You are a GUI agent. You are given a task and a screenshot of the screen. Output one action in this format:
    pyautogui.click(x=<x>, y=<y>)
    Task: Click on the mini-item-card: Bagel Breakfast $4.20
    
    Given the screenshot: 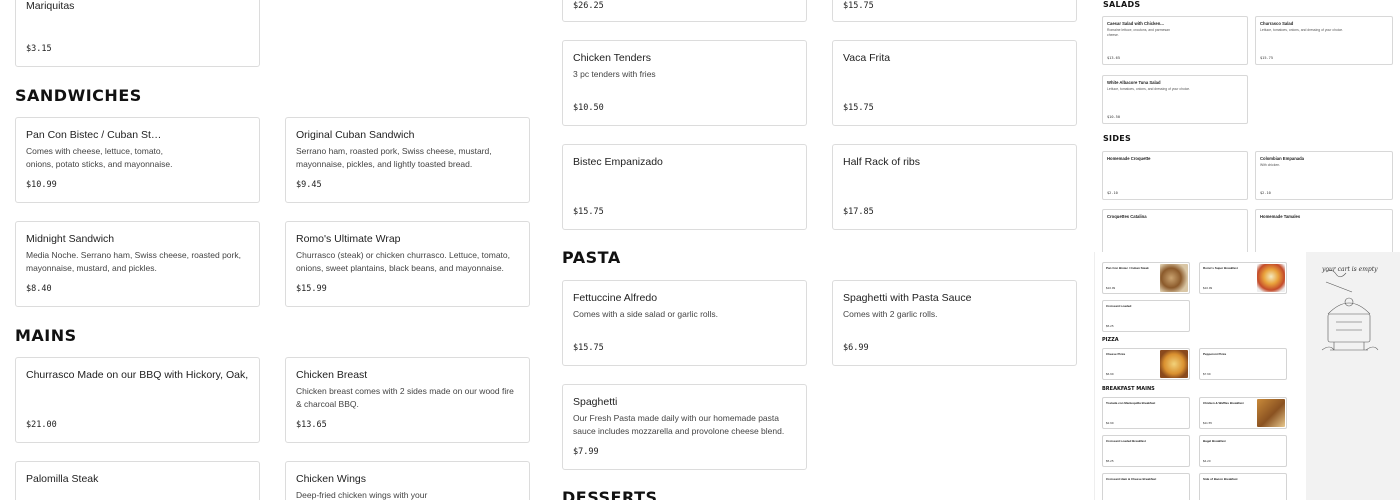 What is the action you would take?
    pyautogui.click(x=1243, y=451)
    